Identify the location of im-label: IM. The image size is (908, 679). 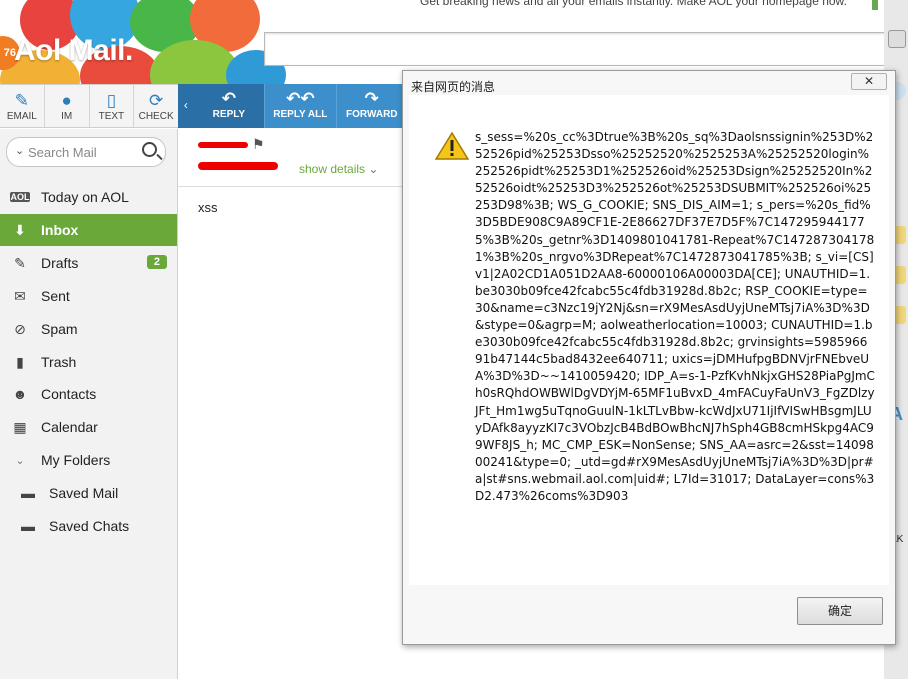
(67, 116).